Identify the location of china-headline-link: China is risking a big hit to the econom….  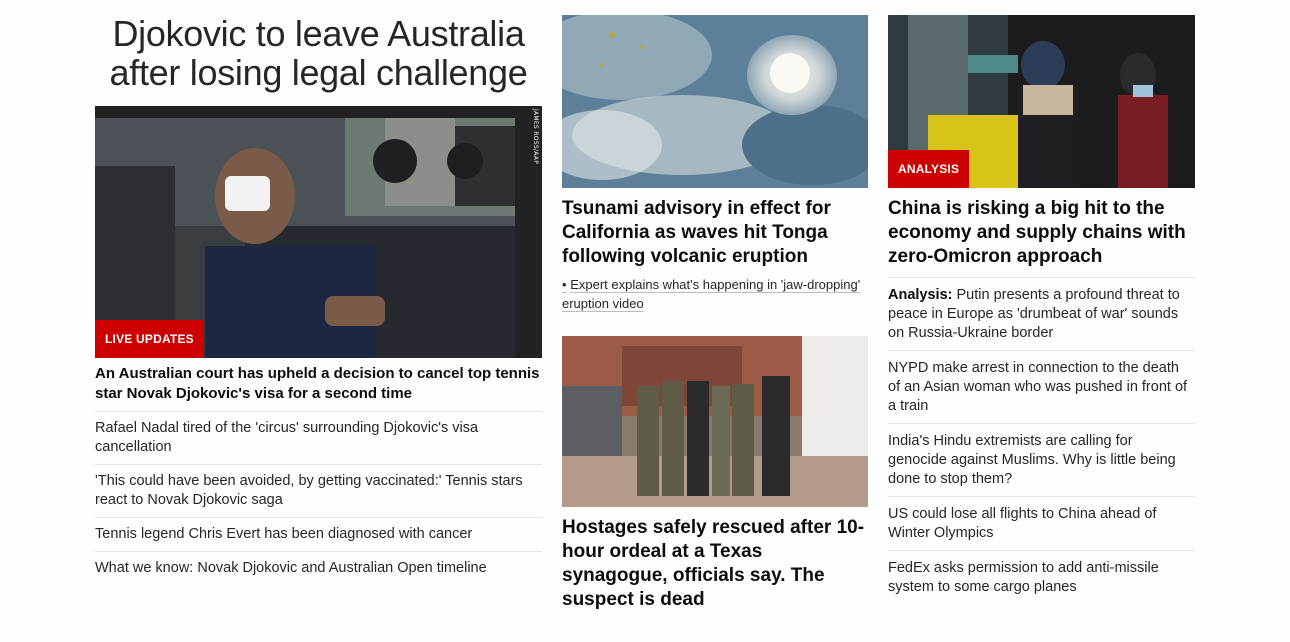
(1041, 233).